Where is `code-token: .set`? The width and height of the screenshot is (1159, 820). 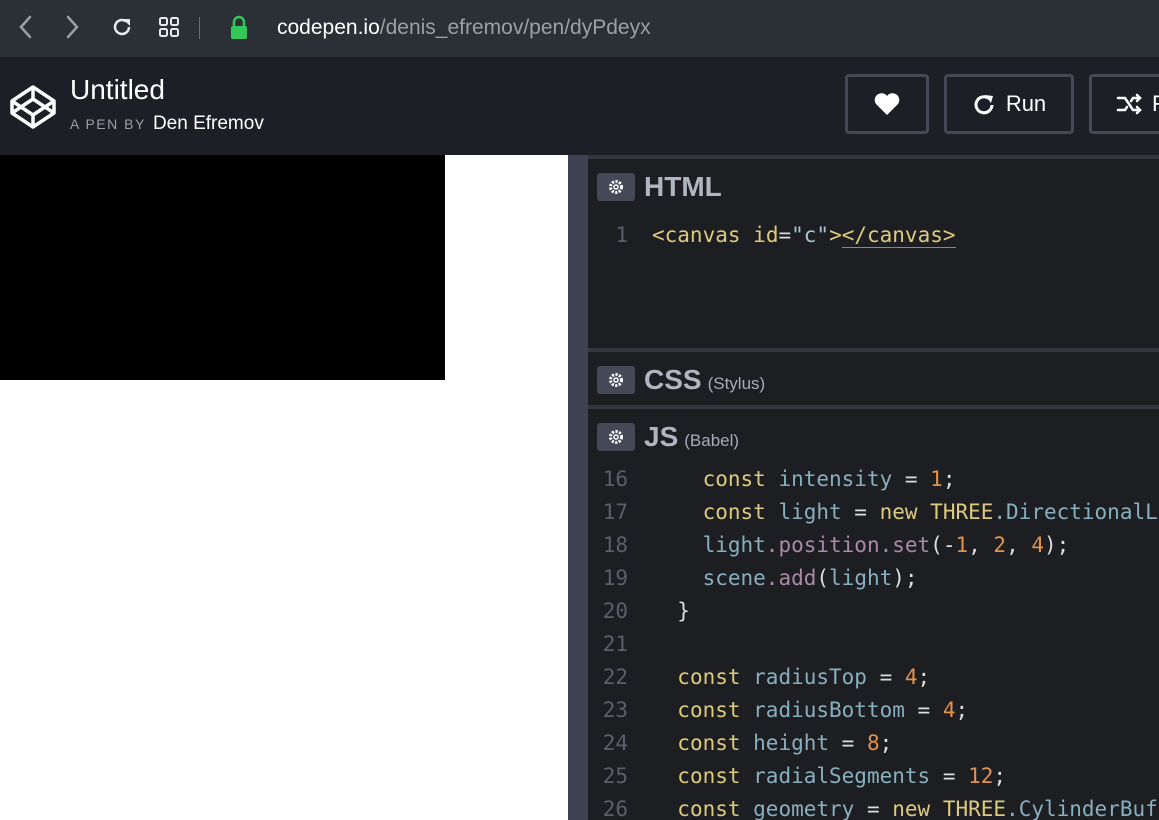 code-token: .set is located at coordinates (905, 545).